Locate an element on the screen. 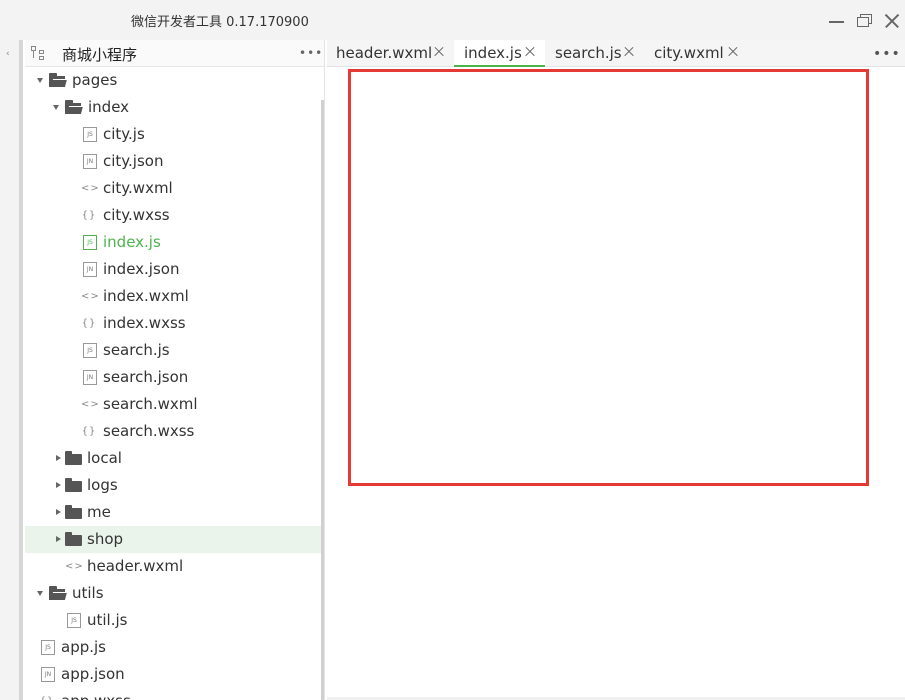 The height and width of the screenshot is (700, 905). tree-item-label: shop is located at coordinates (105, 539).